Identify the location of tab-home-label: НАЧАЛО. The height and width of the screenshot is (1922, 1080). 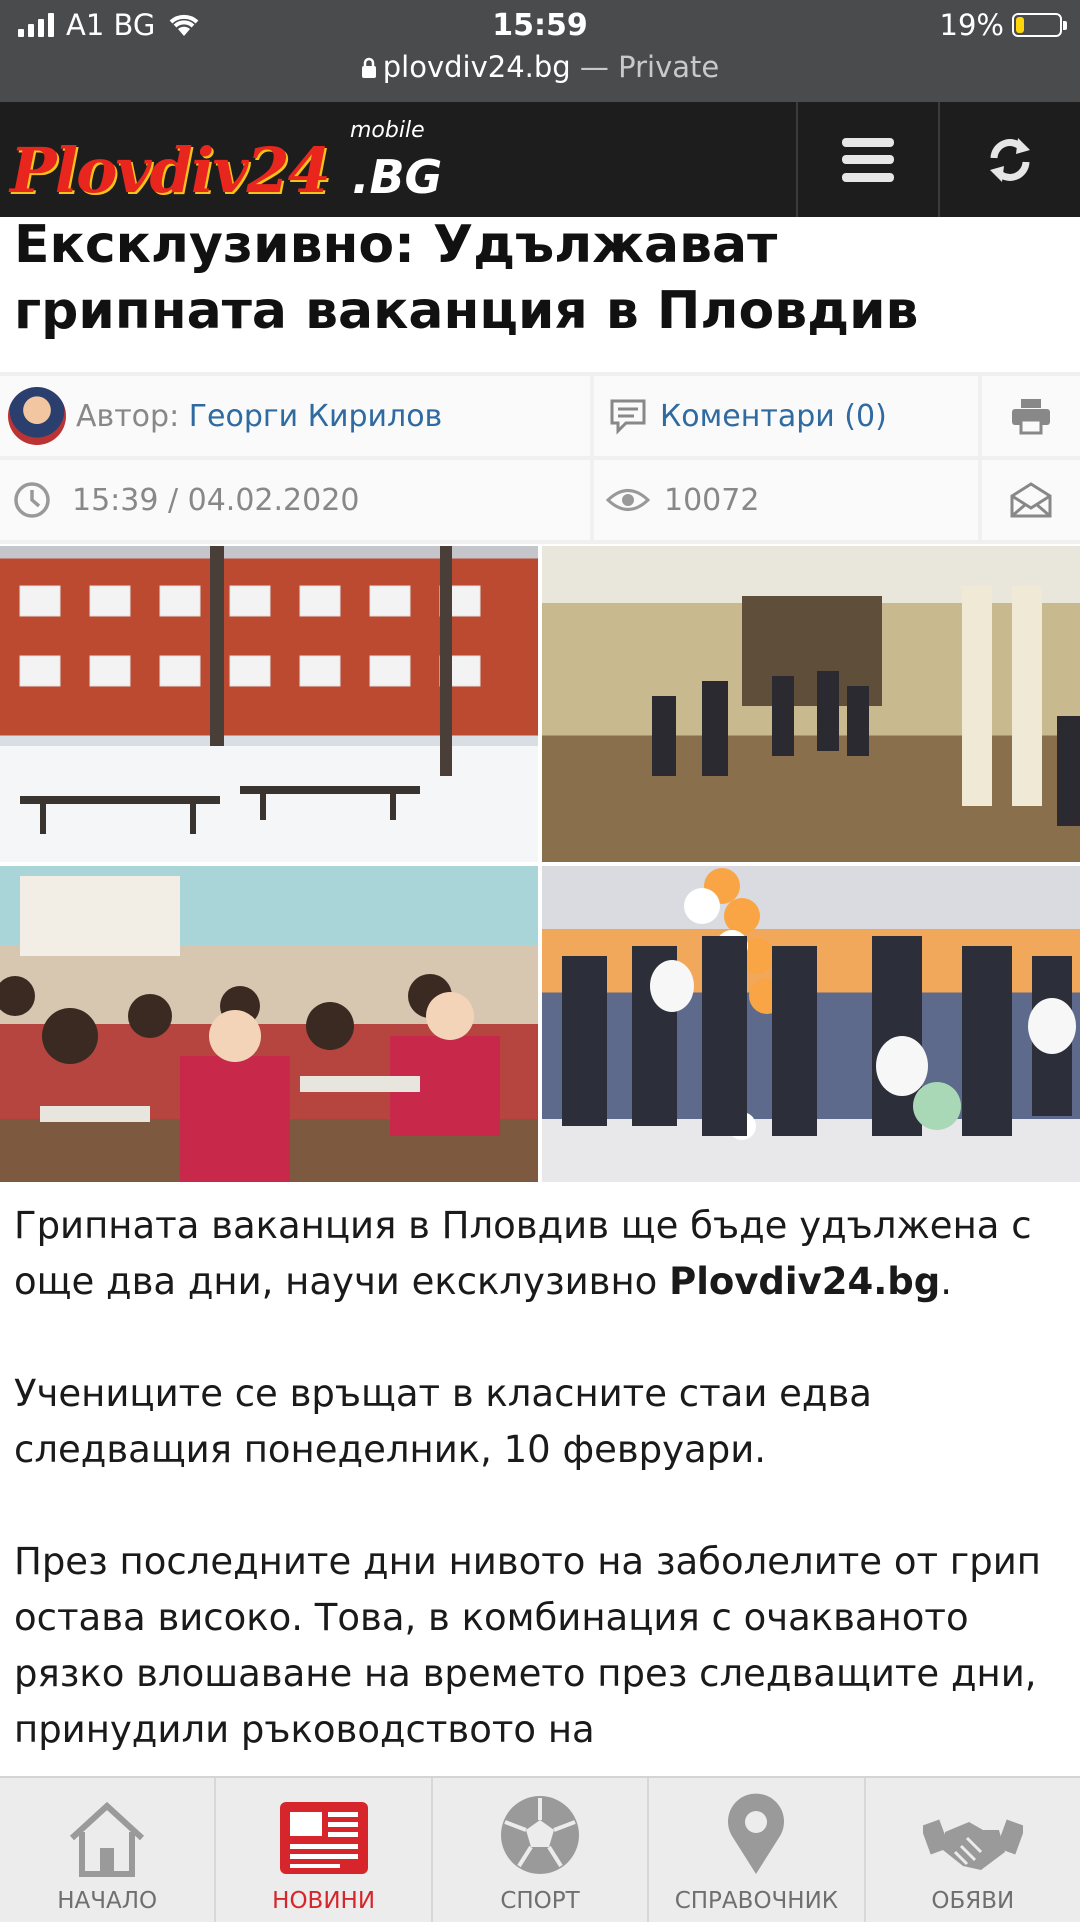
(107, 1901).